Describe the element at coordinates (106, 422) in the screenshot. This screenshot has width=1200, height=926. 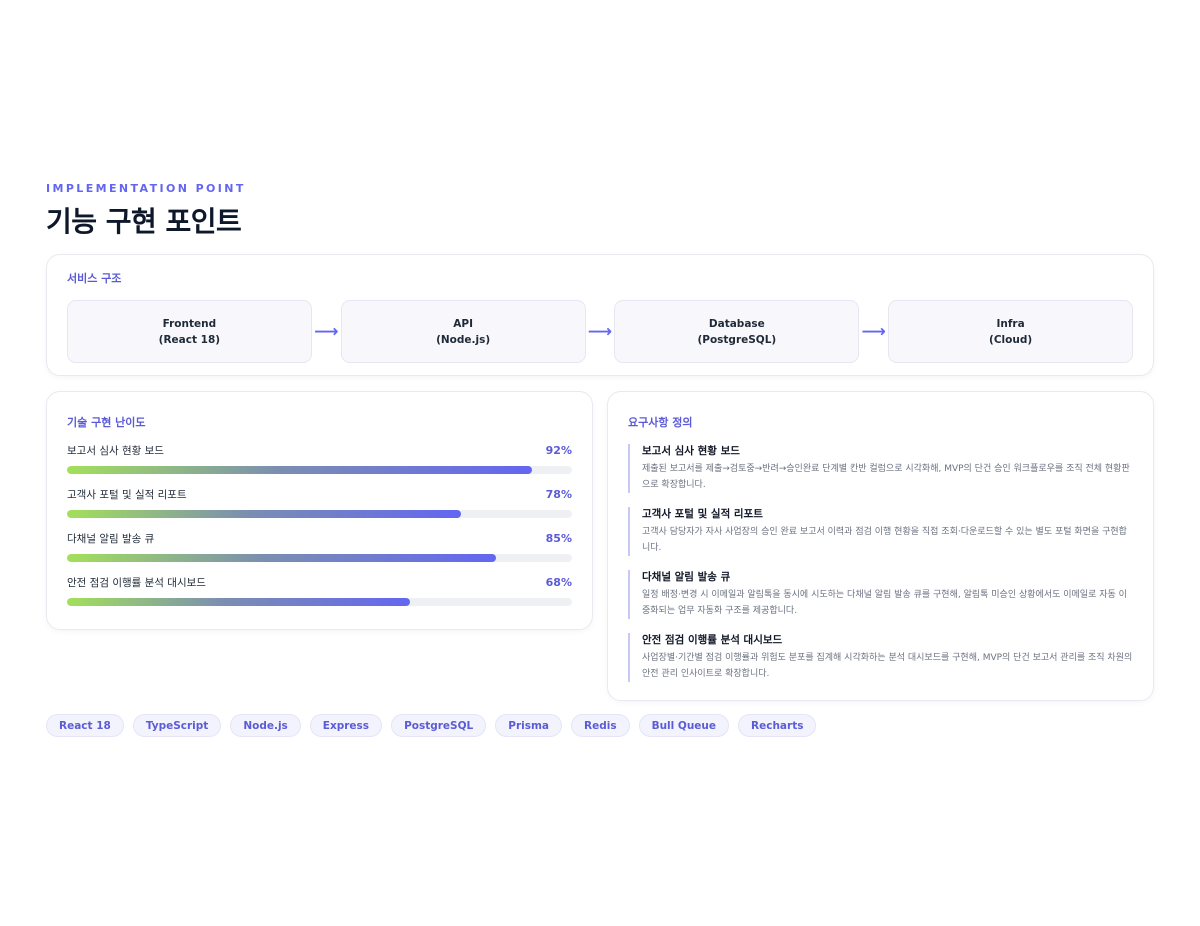
I see `difficulty-title: 기술 구현 난이도` at that location.